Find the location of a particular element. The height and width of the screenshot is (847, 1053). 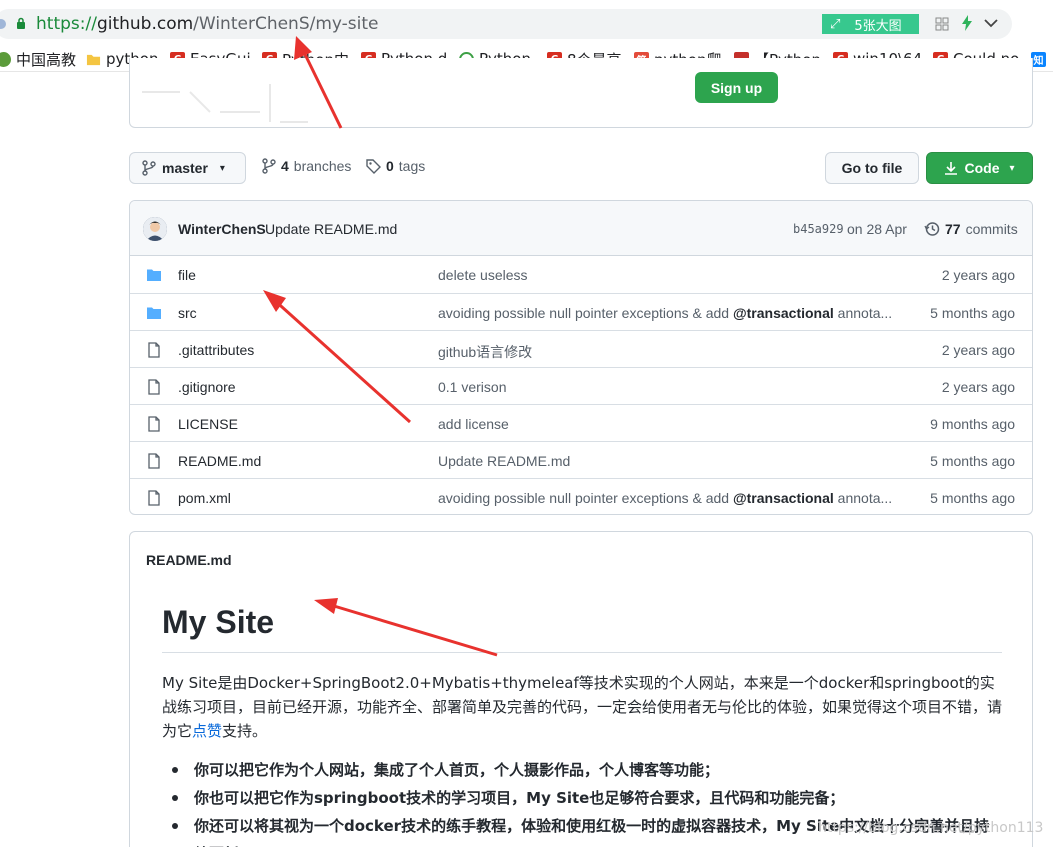

branch-name: master is located at coordinates (185, 168).